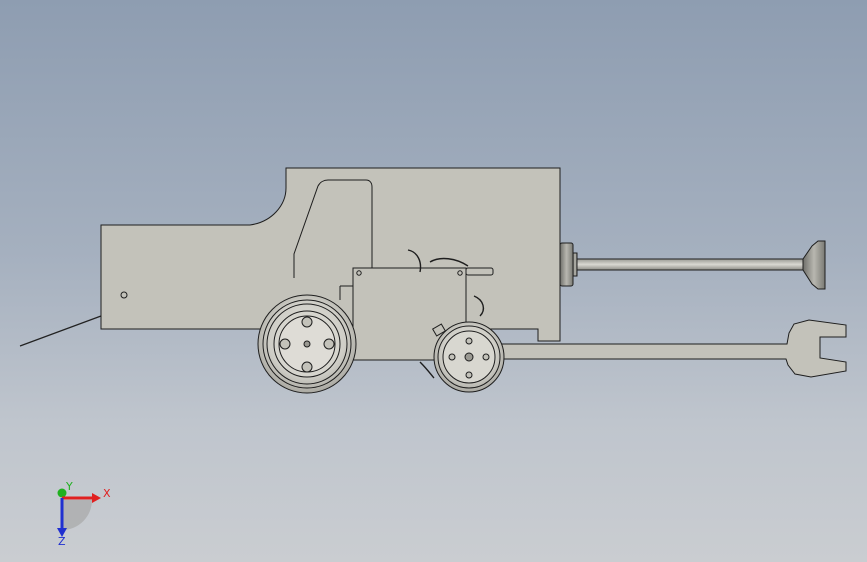 This screenshot has width=867, height=562. Describe the element at coordinates (62, 541) in the screenshot. I see `z-axis-label: Z` at that location.